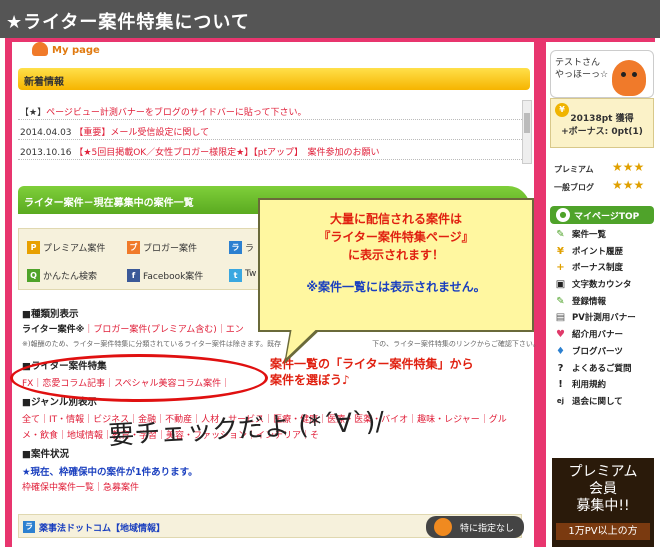  I want to click on news-link: 【重要】メール受信設定に関して, so click(141, 133).